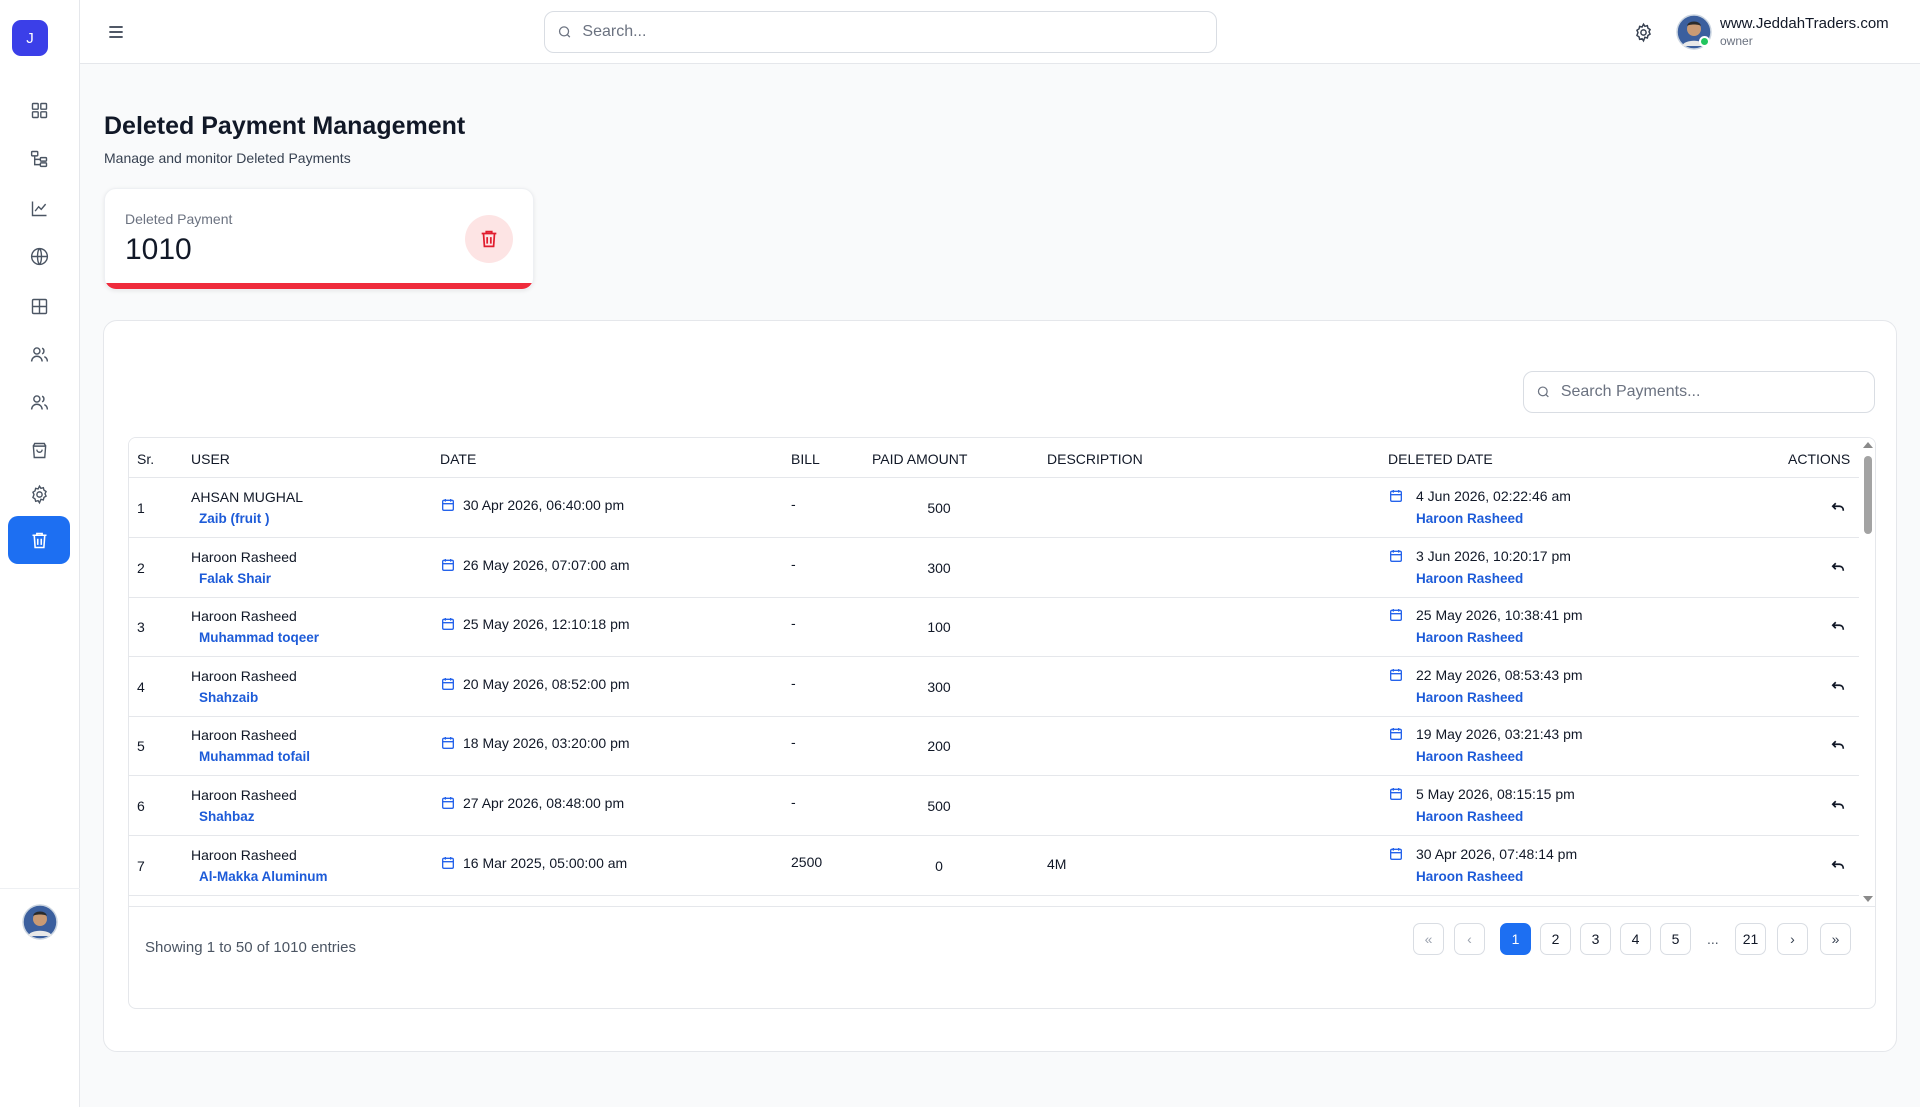 This screenshot has width=1920, height=1107. What do you see at coordinates (939, 746) in the screenshot?
I see `row-paid-amount: 200` at bounding box center [939, 746].